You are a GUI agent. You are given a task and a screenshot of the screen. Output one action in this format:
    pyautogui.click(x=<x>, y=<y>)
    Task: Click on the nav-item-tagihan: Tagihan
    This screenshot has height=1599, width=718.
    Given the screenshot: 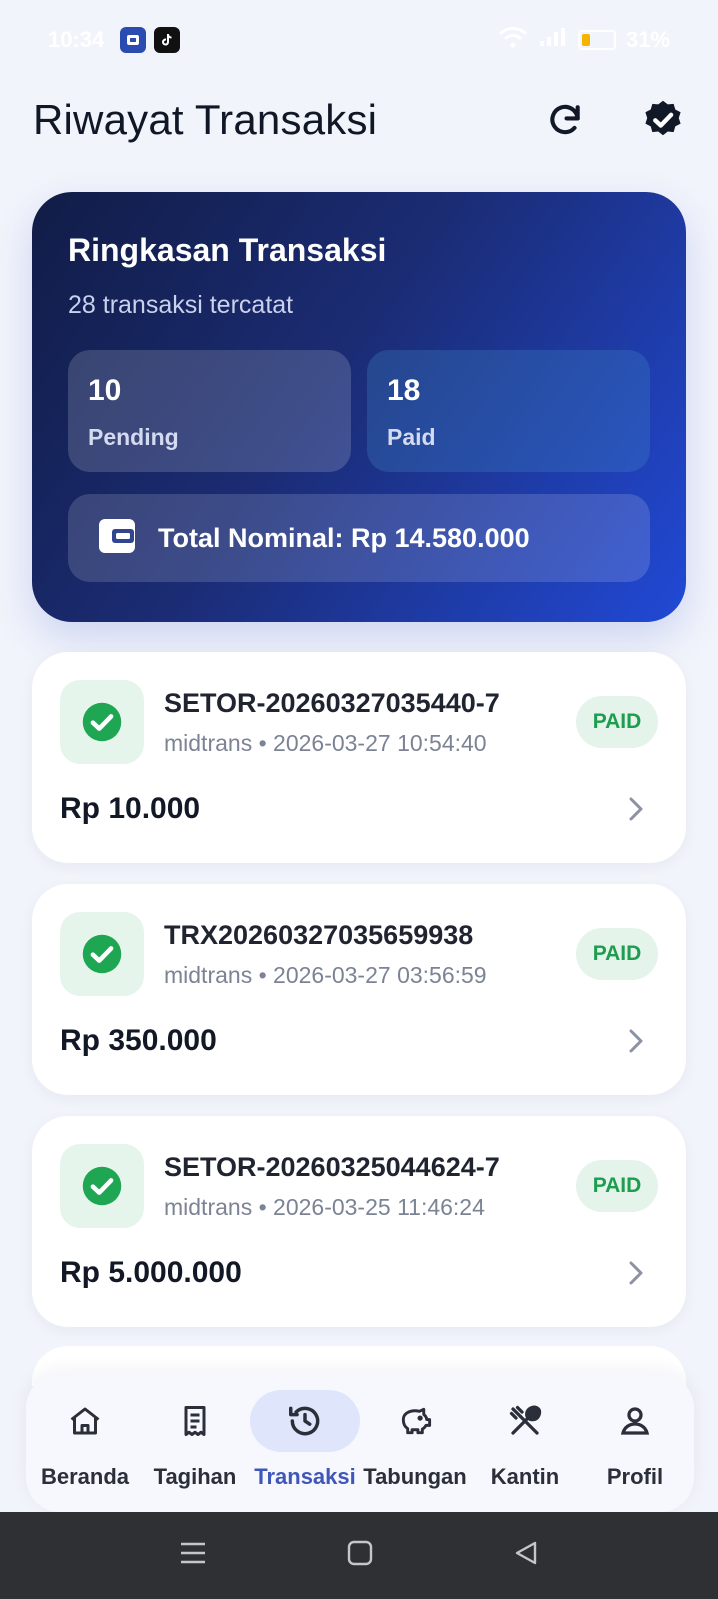 What is the action you would take?
    pyautogui.click(x=195, y=1443)
    